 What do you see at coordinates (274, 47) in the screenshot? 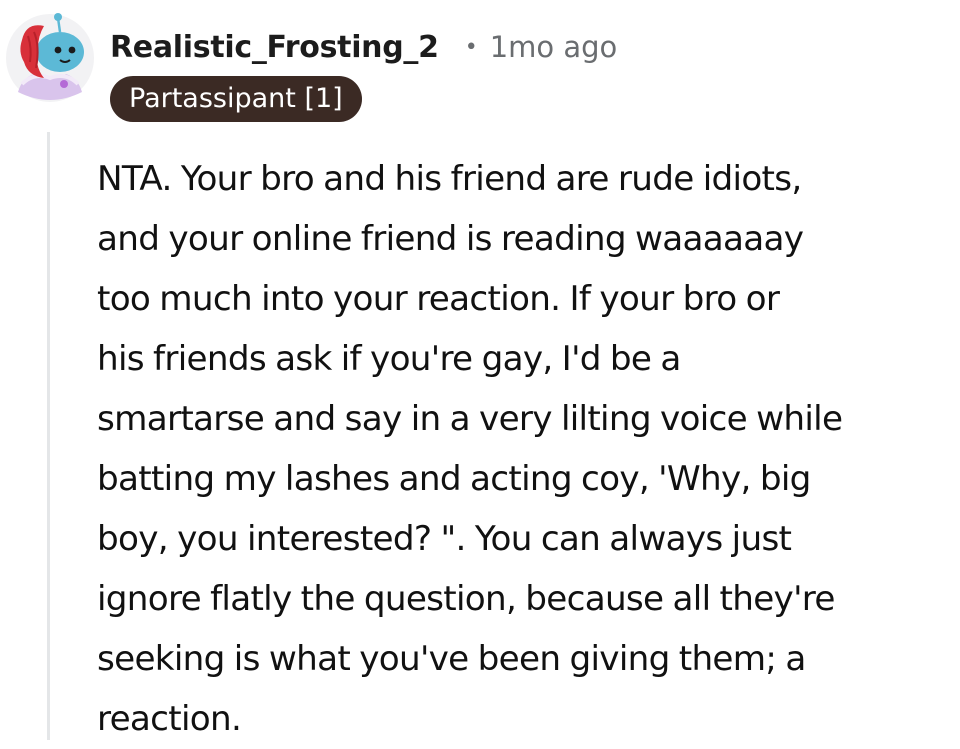
I see `author-username: Realistic_Frosting_2` at bounding box center [274, 47].